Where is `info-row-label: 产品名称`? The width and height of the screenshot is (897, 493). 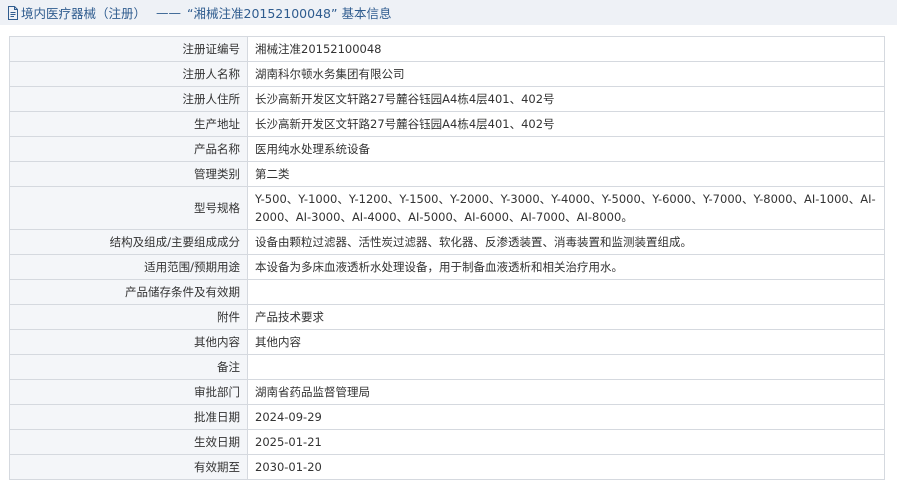 info-row-label: 产品名称 is located at coordinates (128, 149).